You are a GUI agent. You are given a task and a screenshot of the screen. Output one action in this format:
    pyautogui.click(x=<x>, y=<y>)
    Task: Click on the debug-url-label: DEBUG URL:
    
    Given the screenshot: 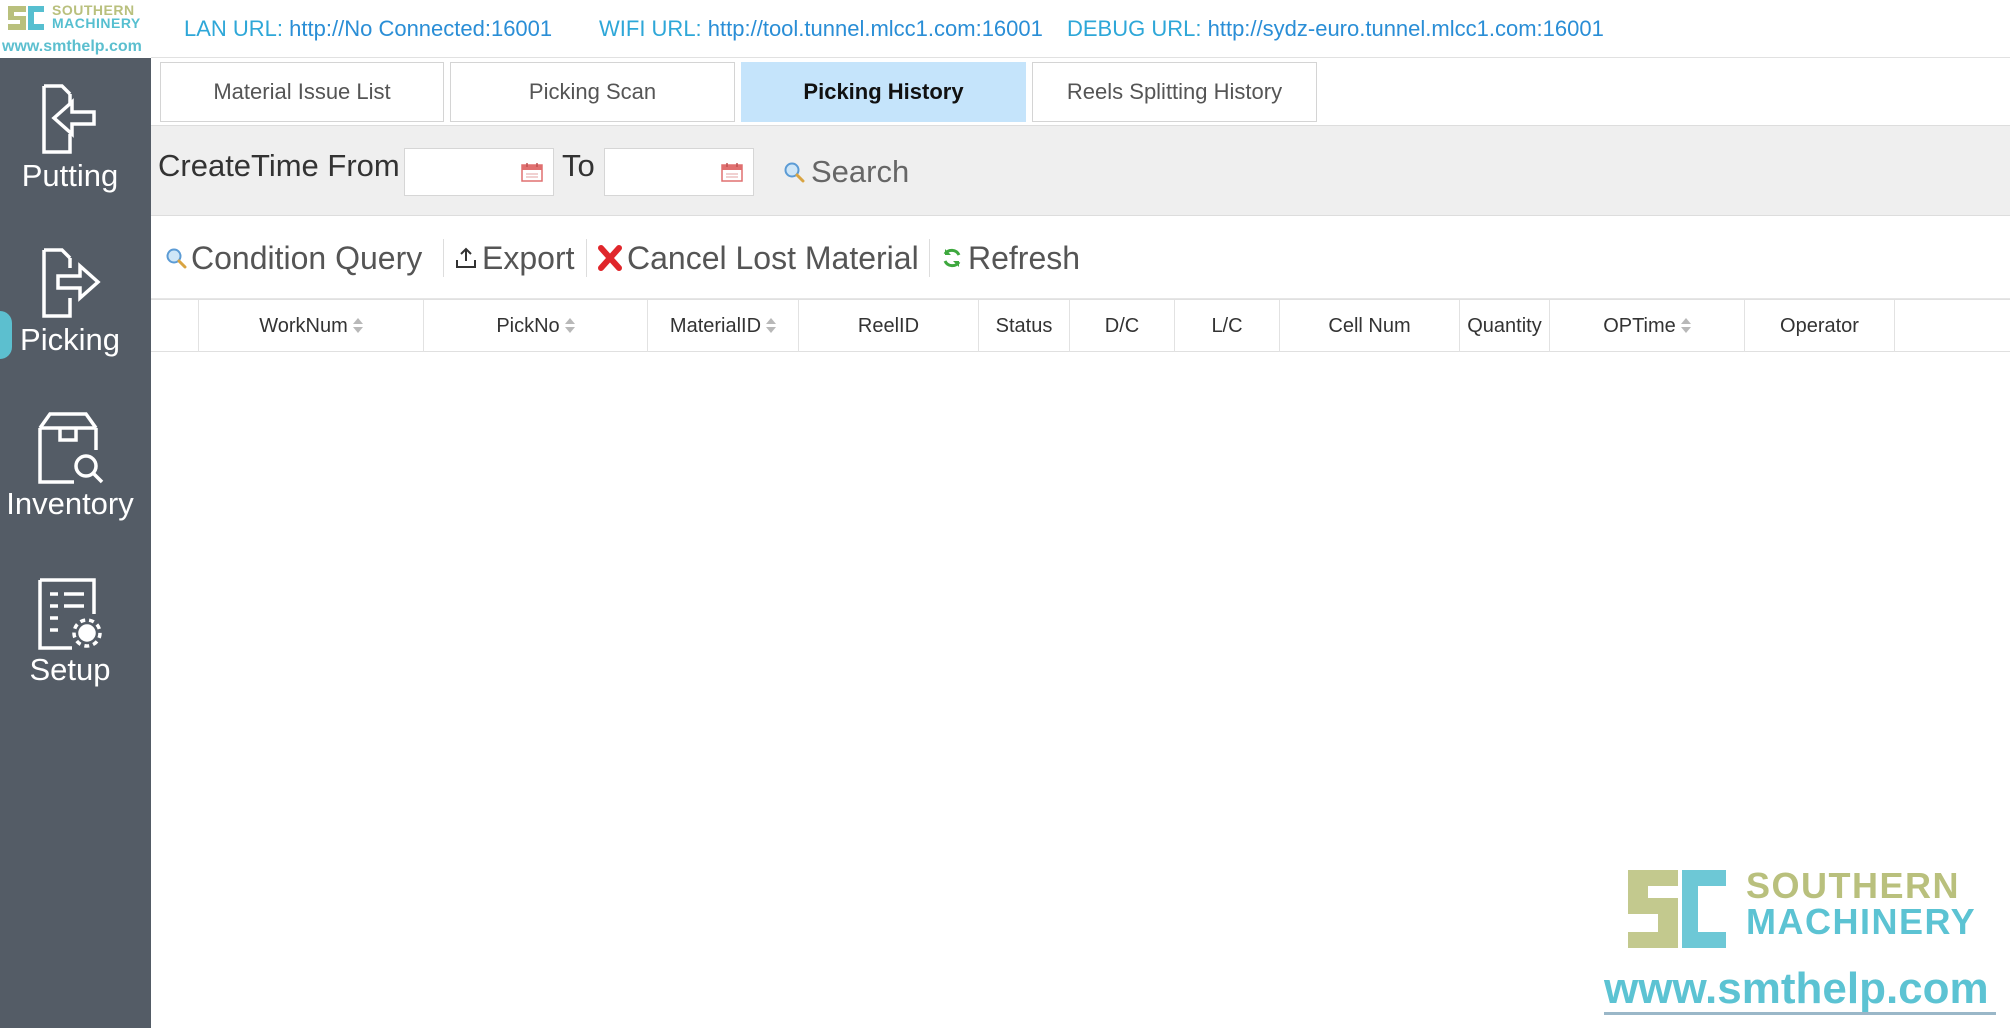 What is the action you would take?
    pyautogui.click(x=1134, y=28)
    